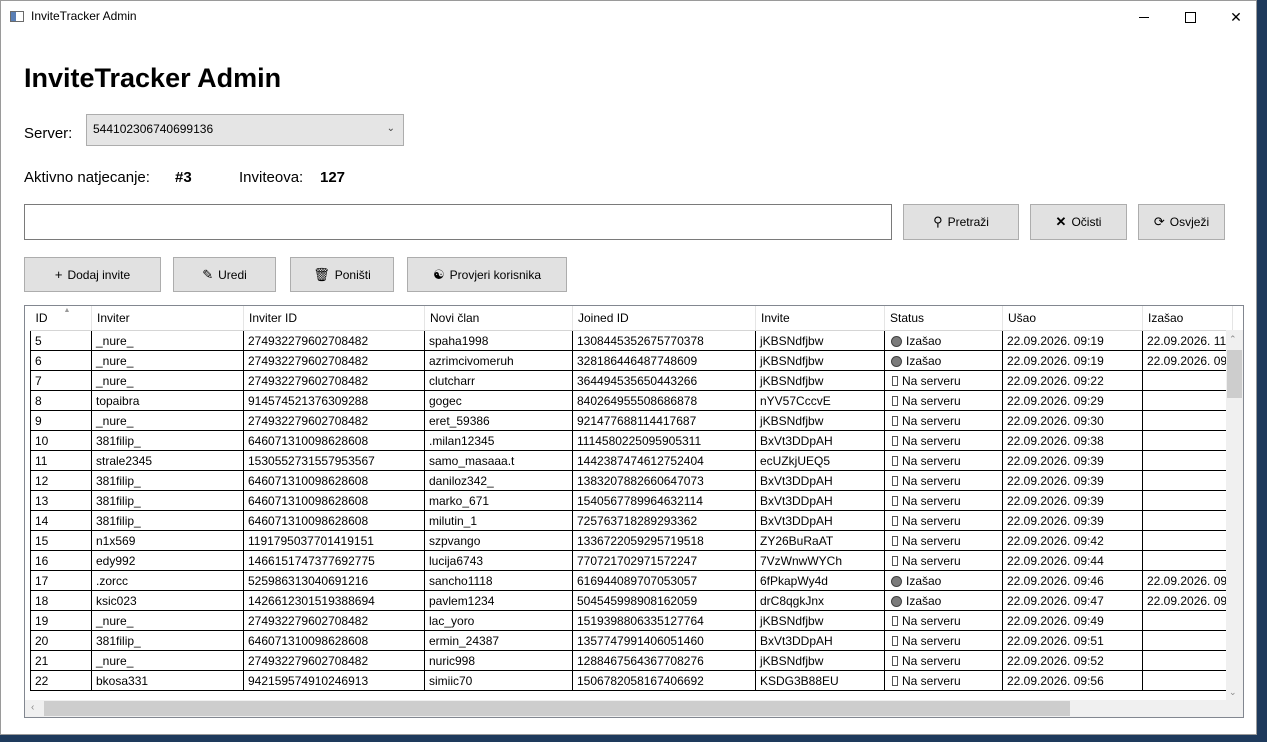 This screenshot has height=742, width=1267. What do you see at coordinates (820, 640) in the screenshot?
I see `table-cell: BxVt3DDpAH` at bounding box center [820, 640].